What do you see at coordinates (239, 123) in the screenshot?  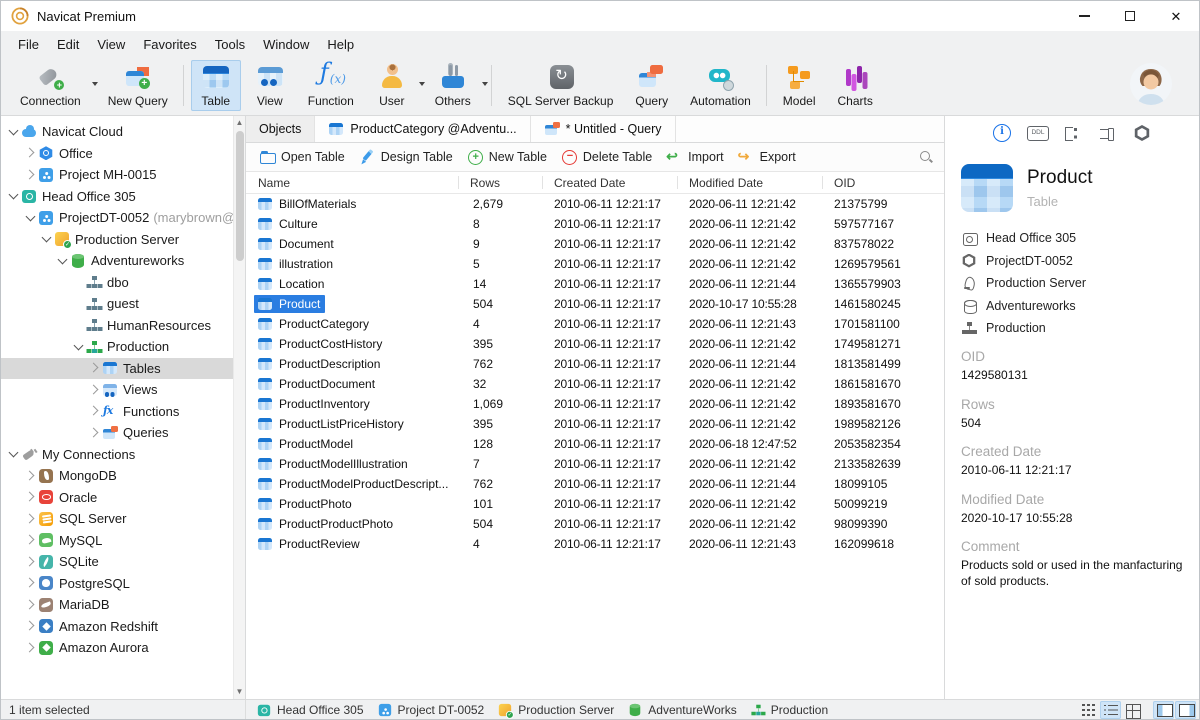 I see `scroll-up-icon: ▲` at bounding box center [239, 123].